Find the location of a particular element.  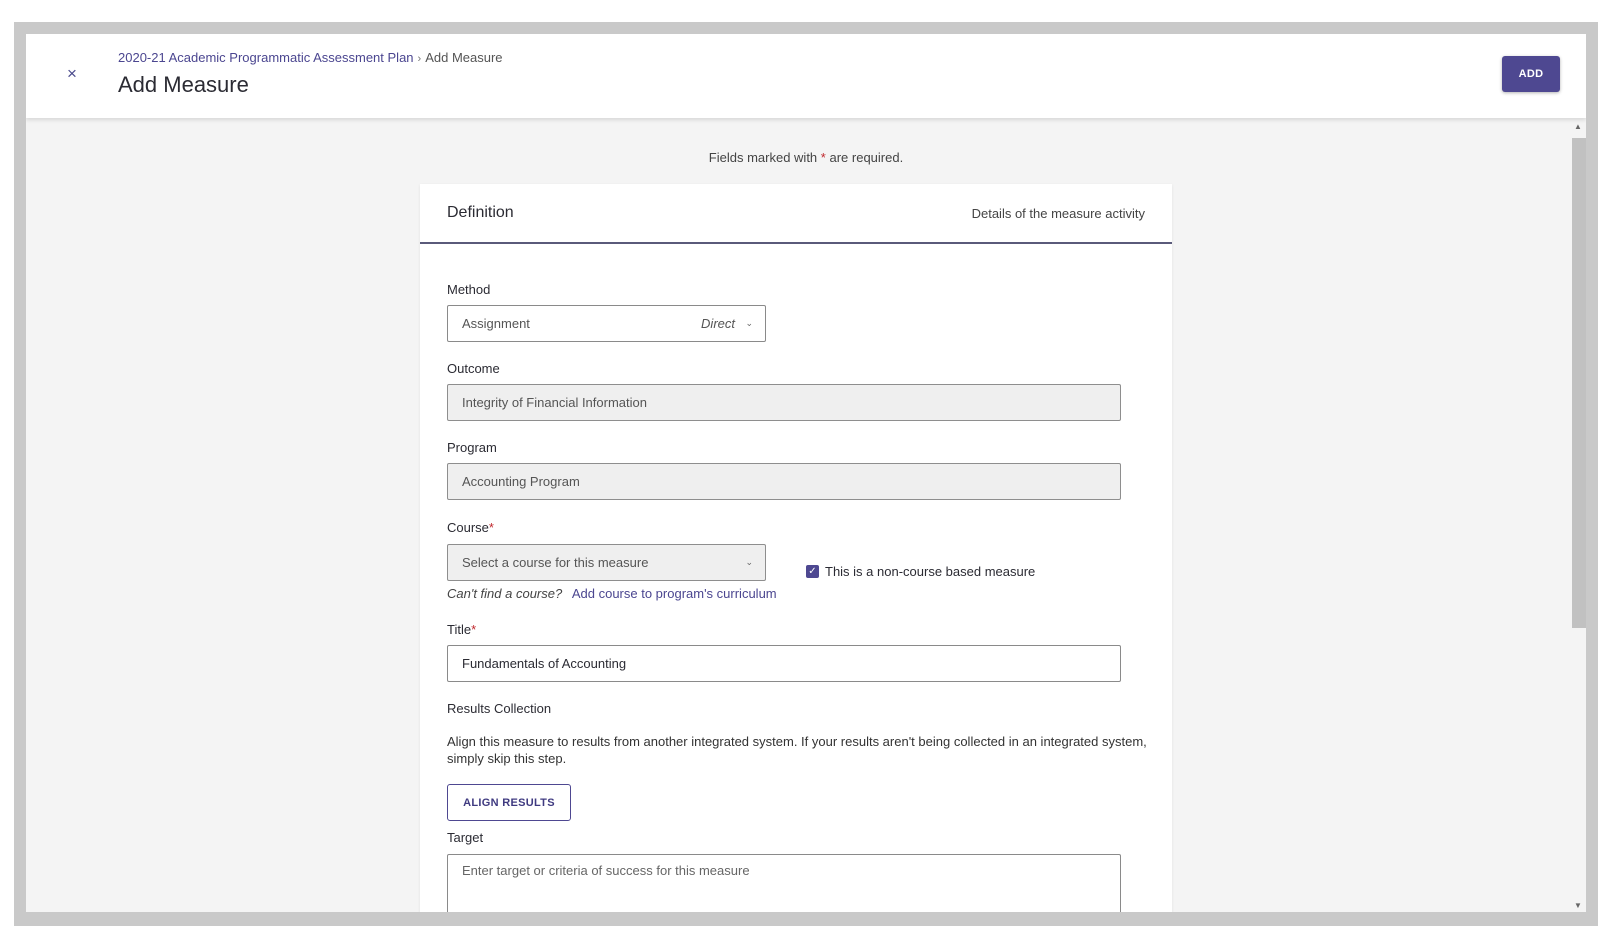

course-label: Course* is located at coordinates (470, 527).